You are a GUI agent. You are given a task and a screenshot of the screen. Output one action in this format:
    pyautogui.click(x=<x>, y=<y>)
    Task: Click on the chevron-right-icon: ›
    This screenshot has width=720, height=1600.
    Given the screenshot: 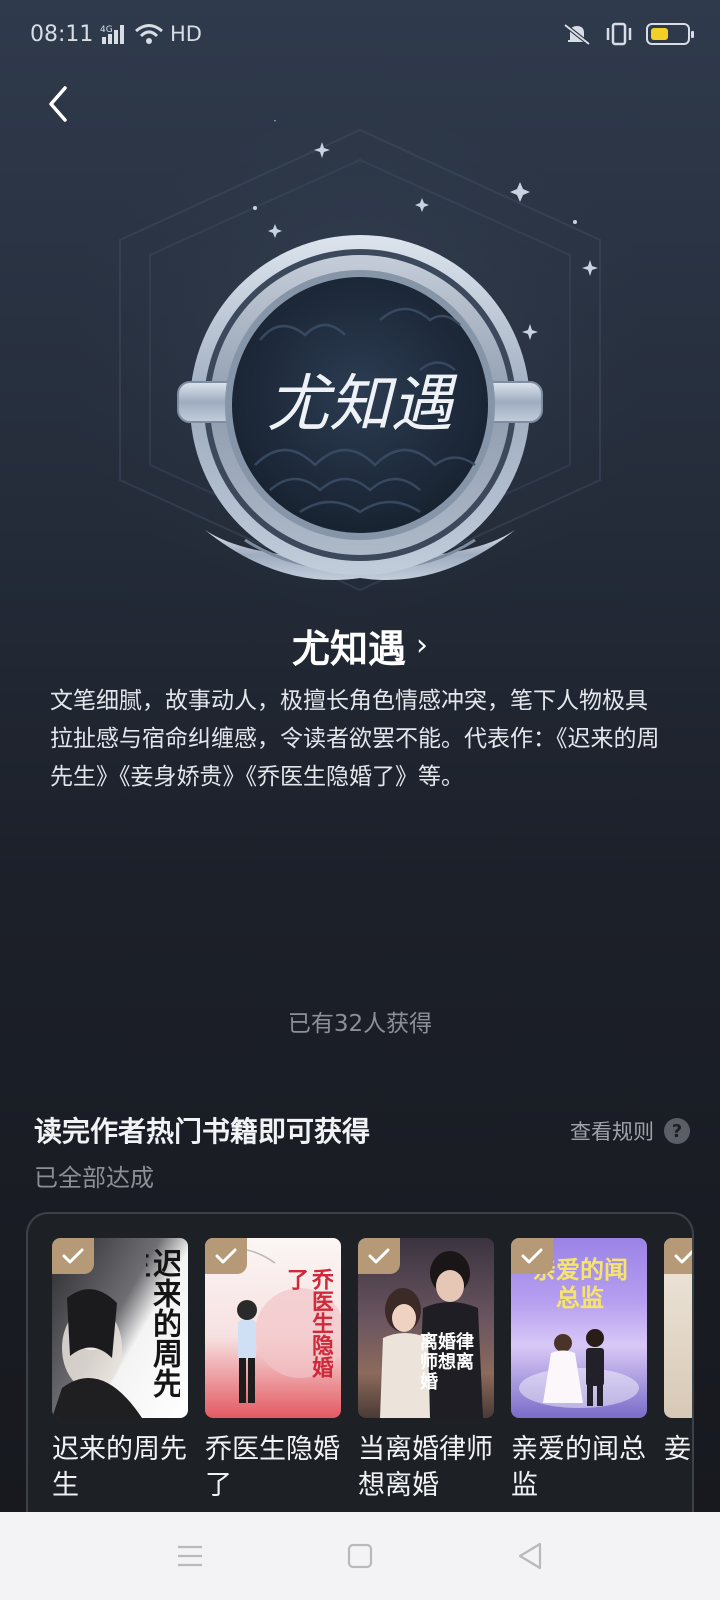 What is the action you would take?
    pyautogui.click(x=422, y=645)
    